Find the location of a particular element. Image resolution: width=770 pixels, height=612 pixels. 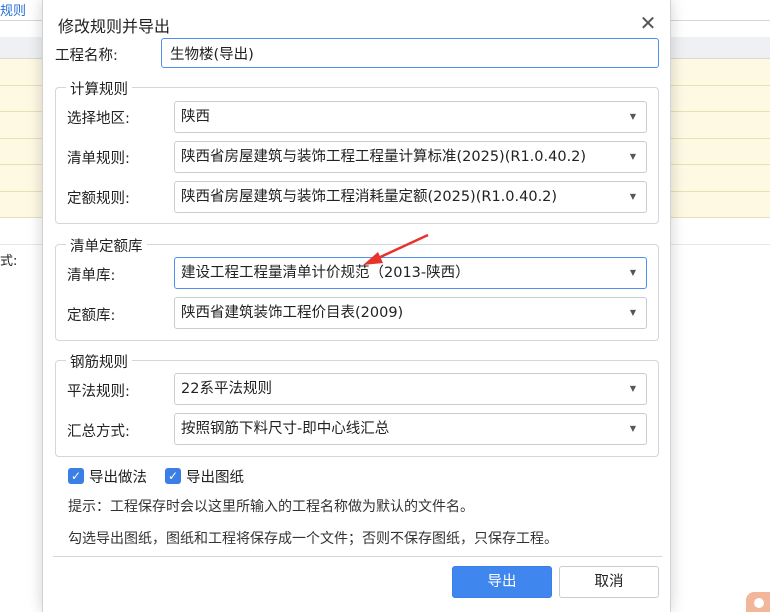

dialog-title: 修改规则并导出 is located at coordinates (114, 26).